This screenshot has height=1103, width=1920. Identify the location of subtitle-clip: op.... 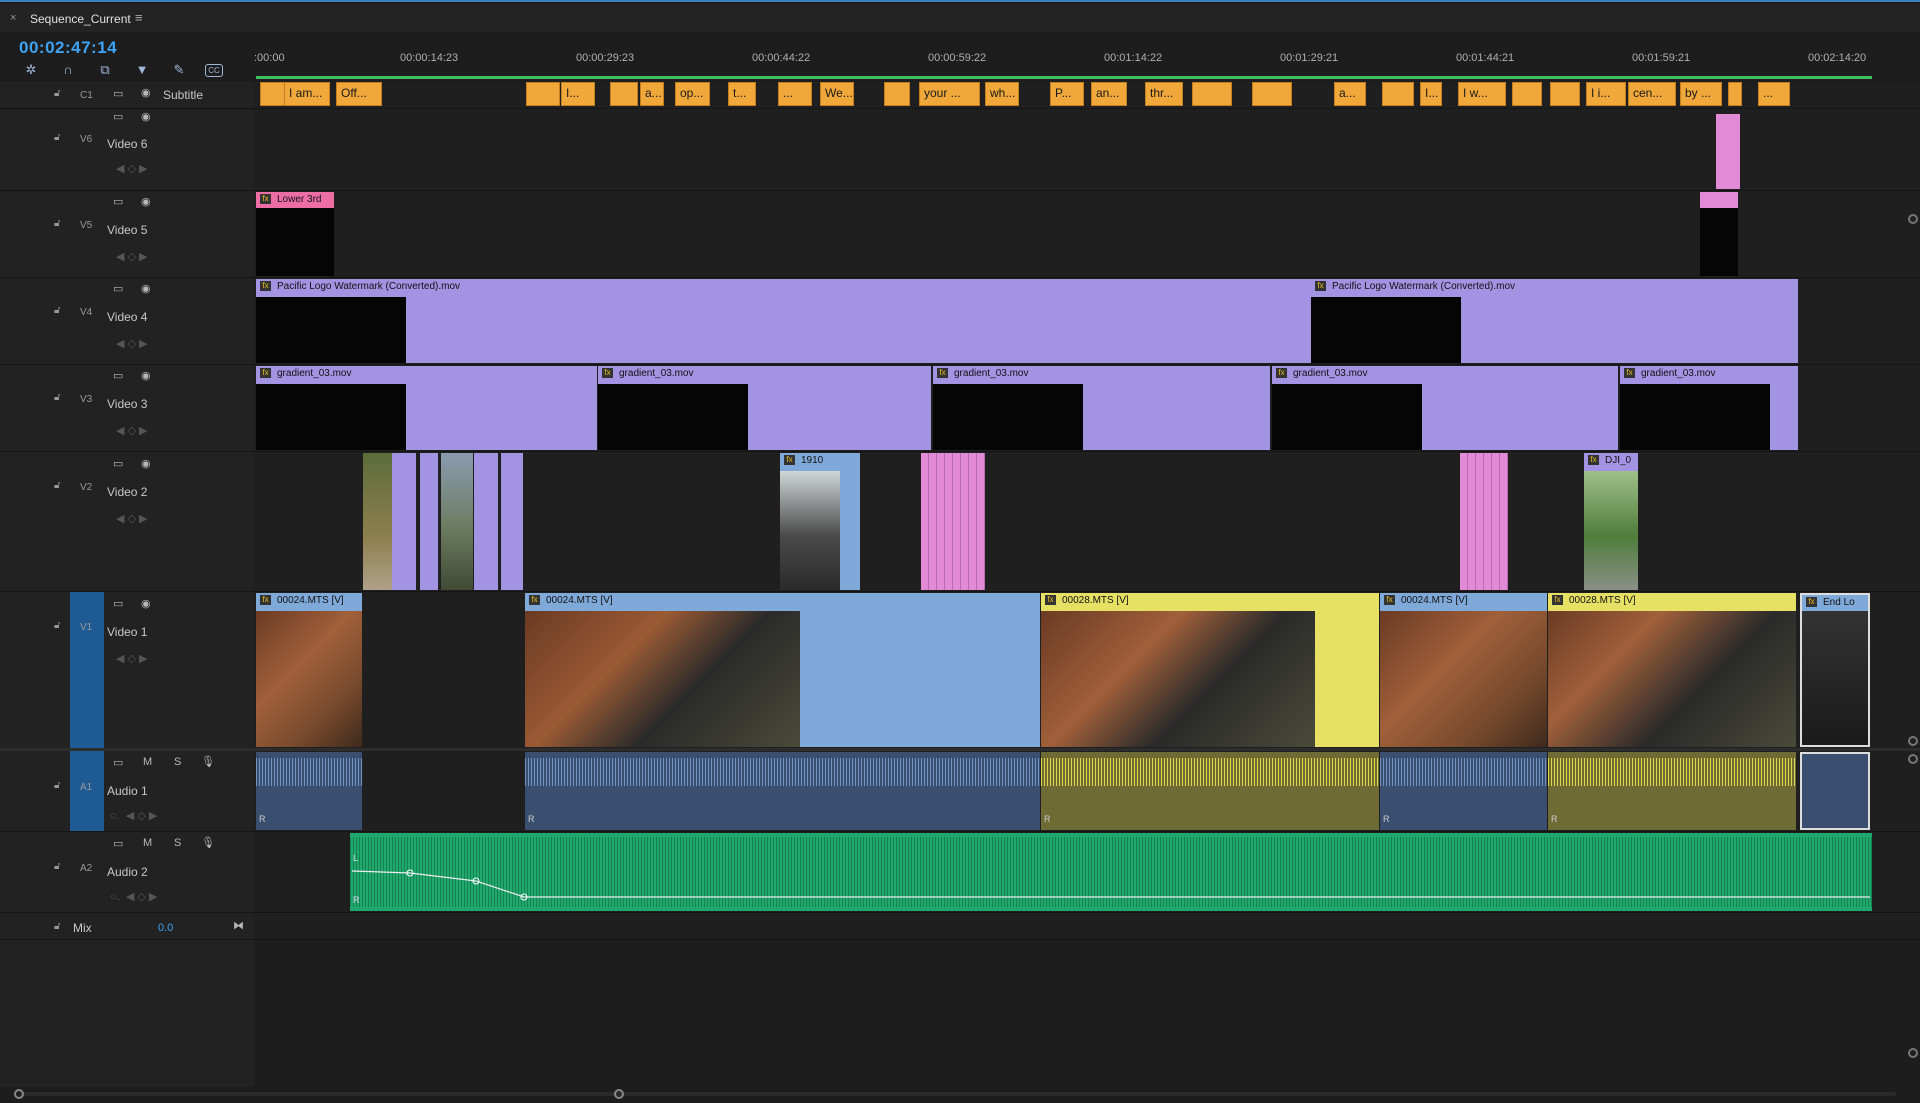
(692, 94).